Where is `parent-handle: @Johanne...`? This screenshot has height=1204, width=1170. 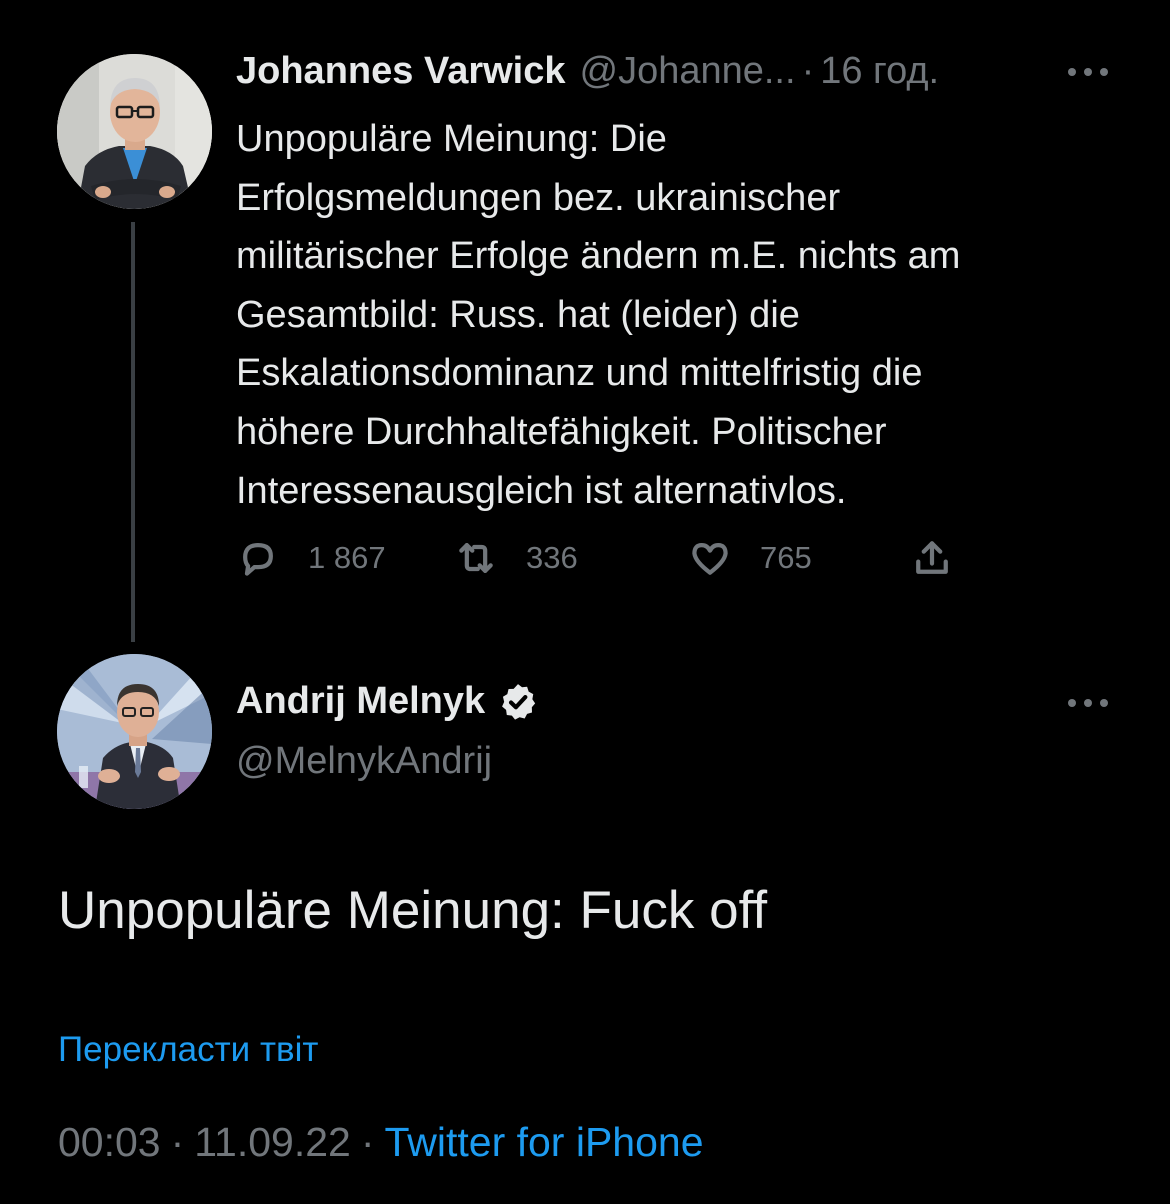 parent-handle: @Johanne... is located at coordinates (688, 71).